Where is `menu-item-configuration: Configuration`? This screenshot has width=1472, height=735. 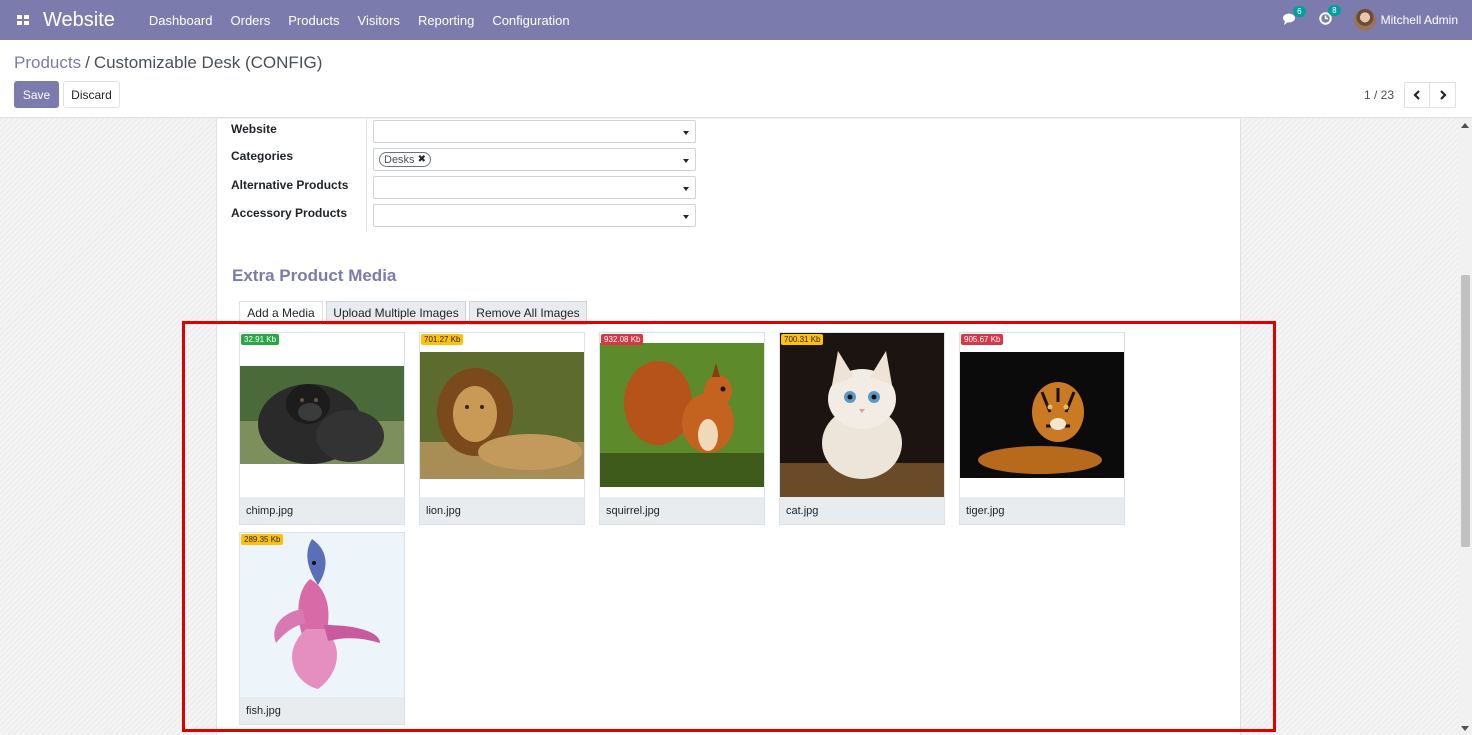 menu-item-configuration: Configuration is located at coordinates (530, 20).